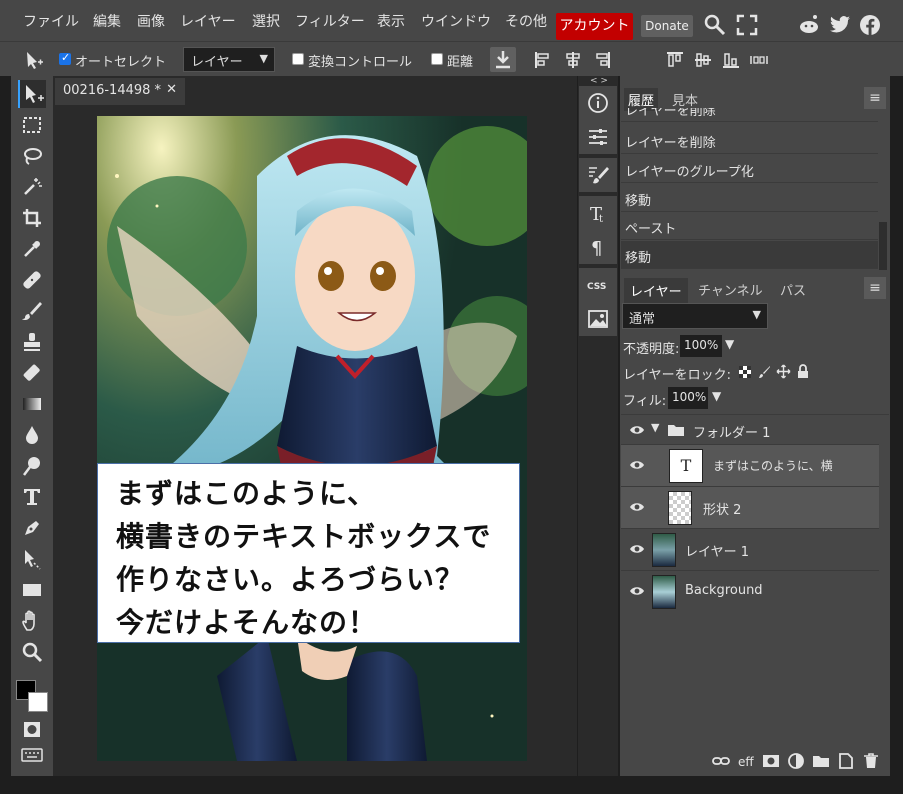  Describe the element at coordinates (32, 528) in the screenshot. I see `pen-tool` at that location.